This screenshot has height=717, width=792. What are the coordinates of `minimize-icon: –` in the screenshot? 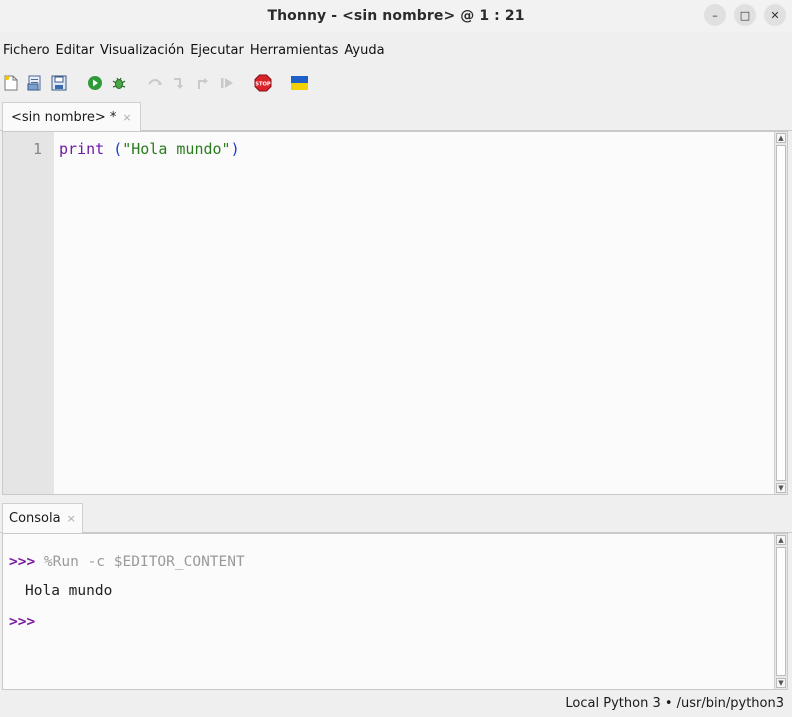 It's located at (715, 15).